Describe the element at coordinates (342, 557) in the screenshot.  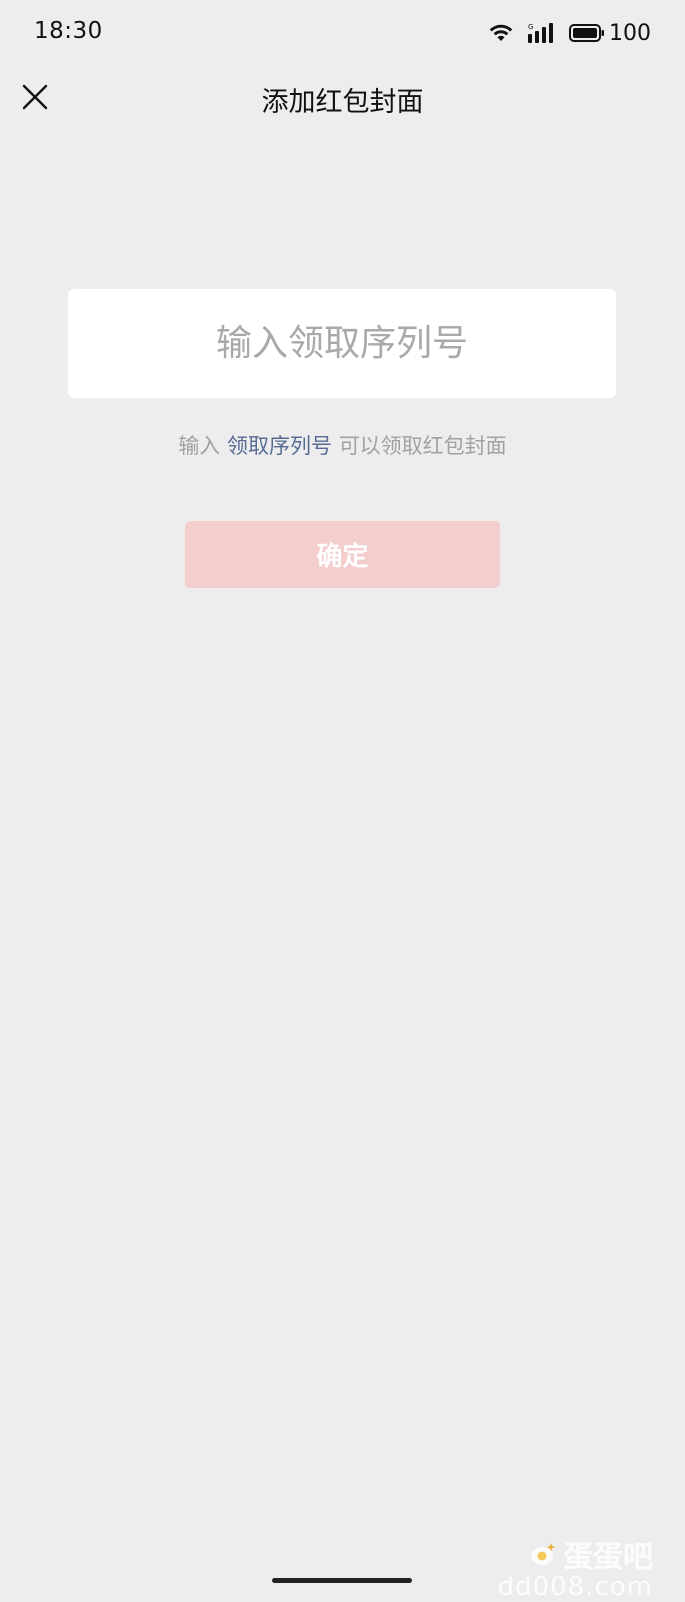
I see `confirm-button-label: 确定` at that location.